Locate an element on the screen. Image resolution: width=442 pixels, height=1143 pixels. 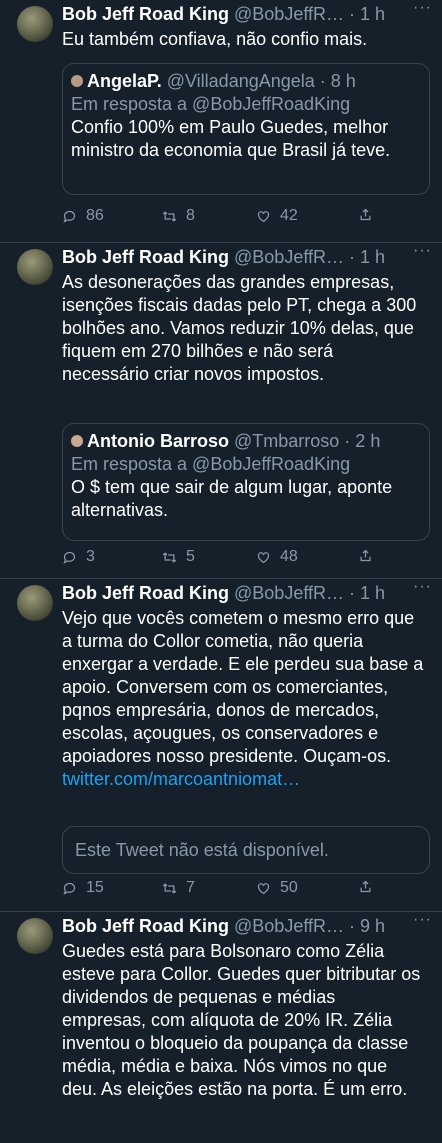
retweet-count: 7 is located at coordinates (190, 887).